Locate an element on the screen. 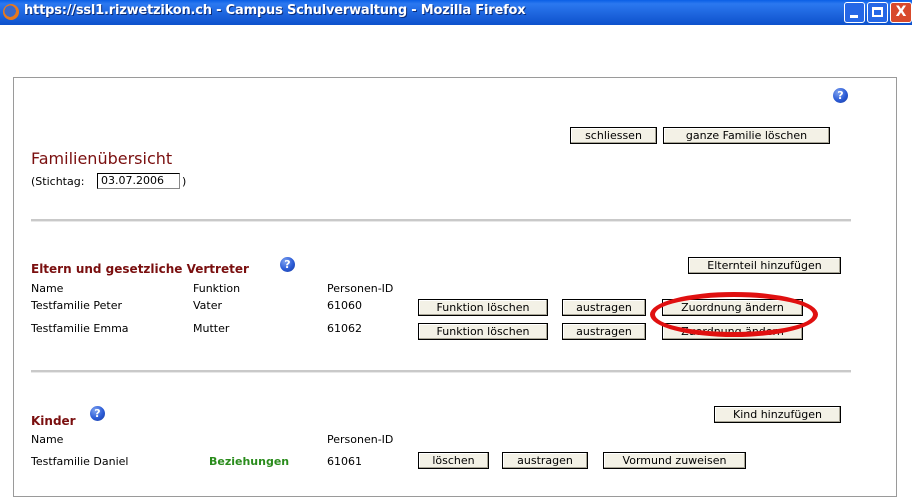  children-section-title: Kinder is located at coordinates (53, 421).